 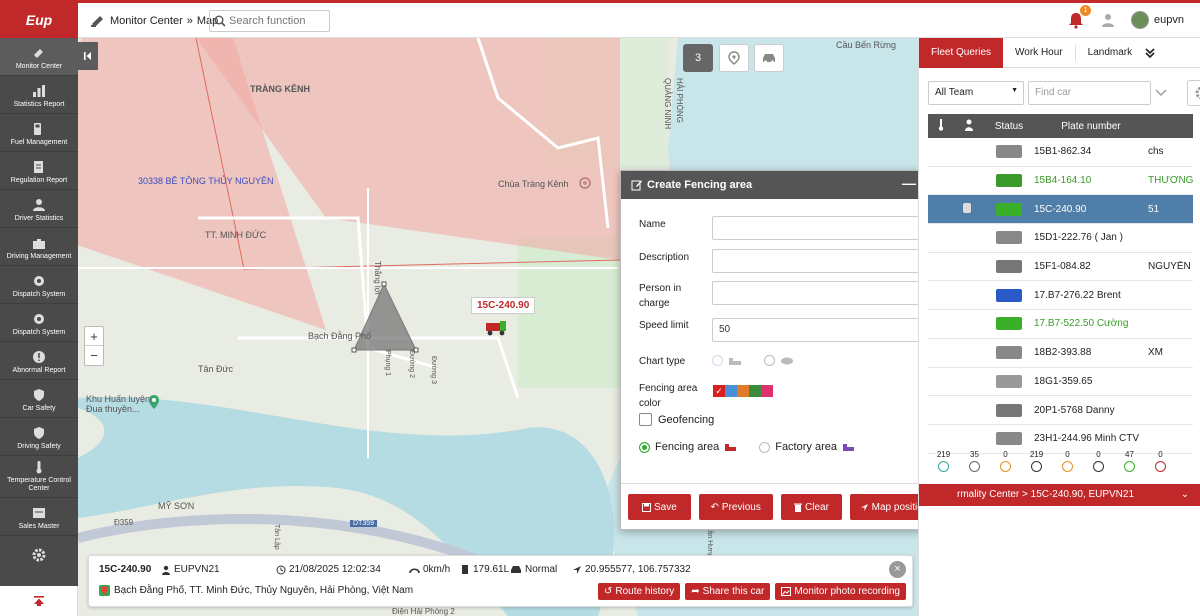 I want to click on users-icon, so click(x=1108, y=20).